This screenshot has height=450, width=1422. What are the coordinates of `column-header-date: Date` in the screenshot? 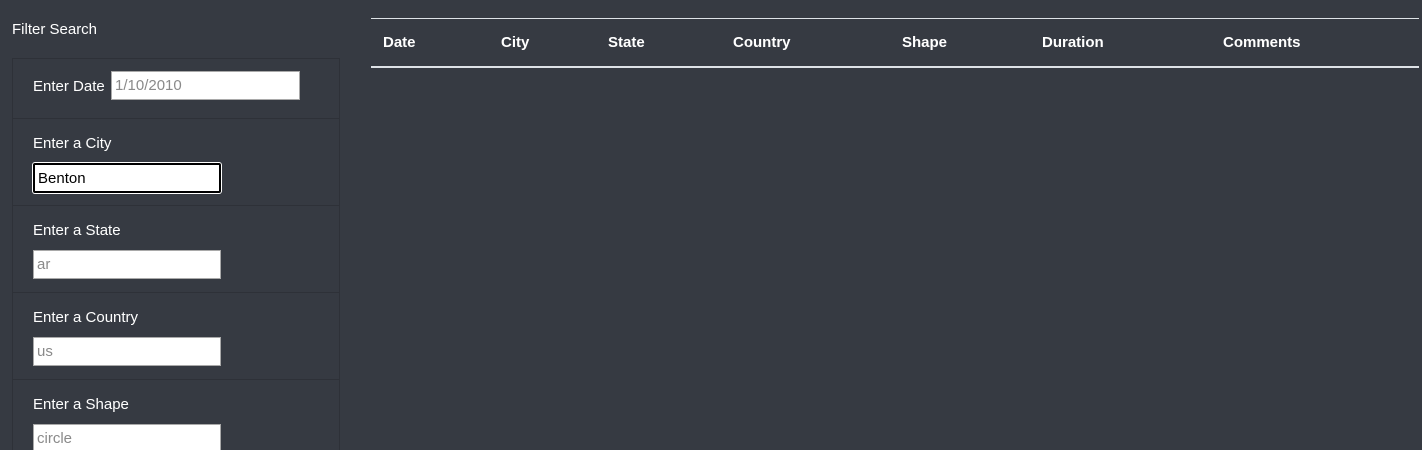 It's located at (399, 42).